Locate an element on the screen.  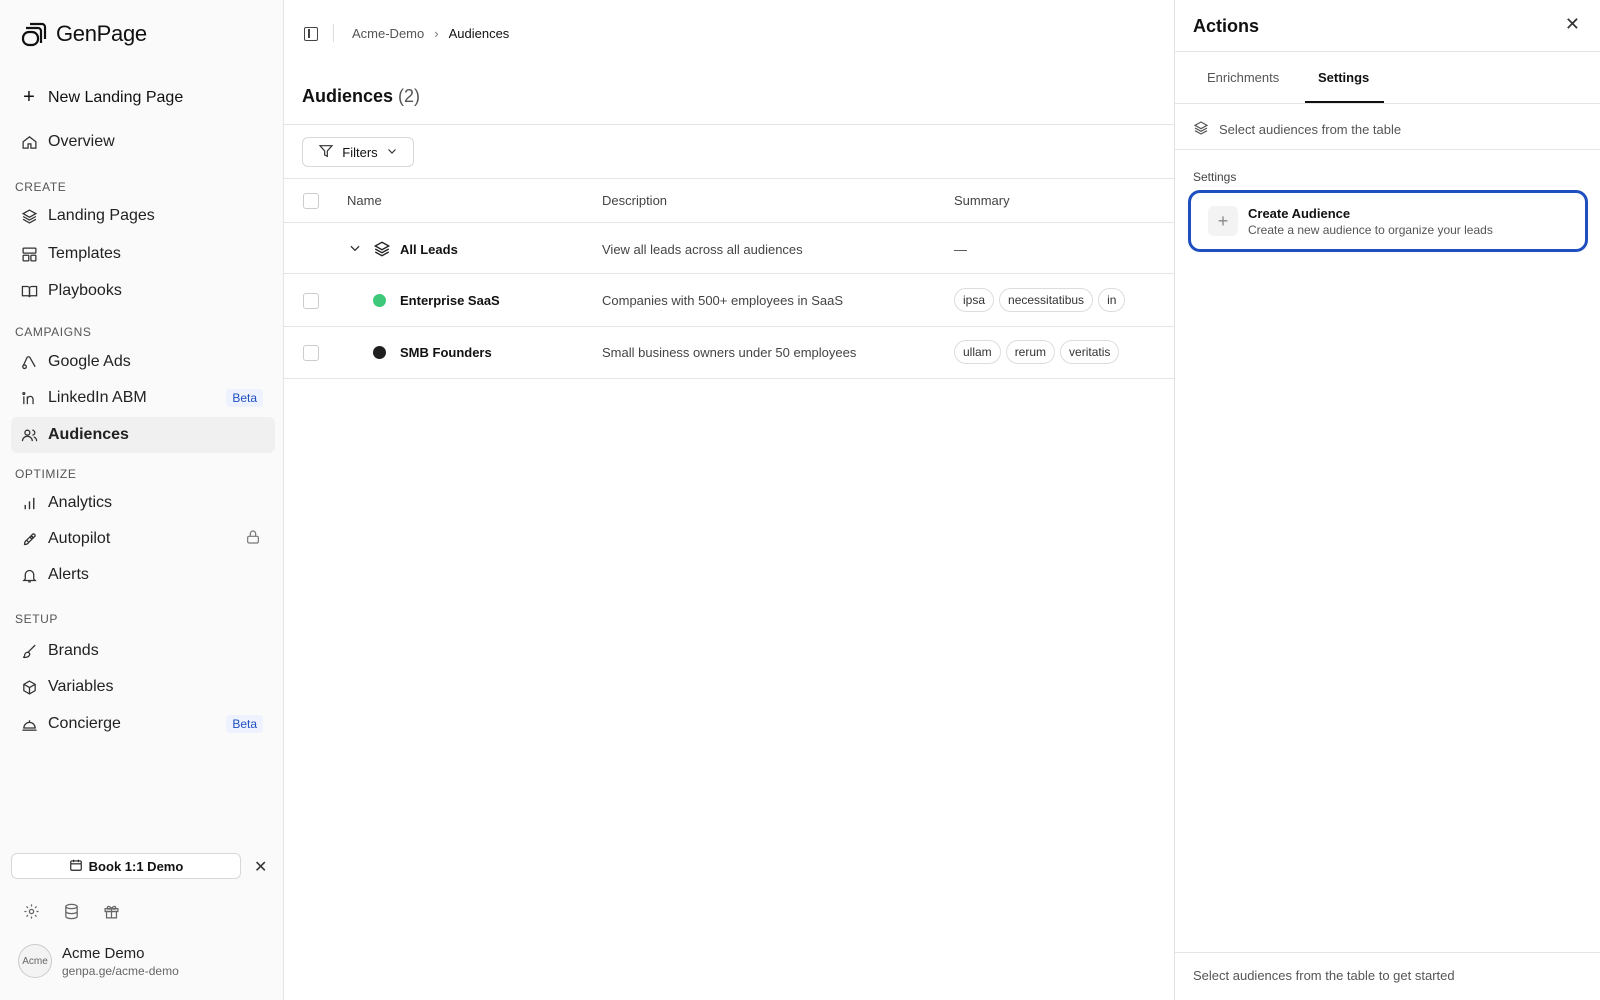
sidebar-toggle-icon is located at coordinates (311, 34).